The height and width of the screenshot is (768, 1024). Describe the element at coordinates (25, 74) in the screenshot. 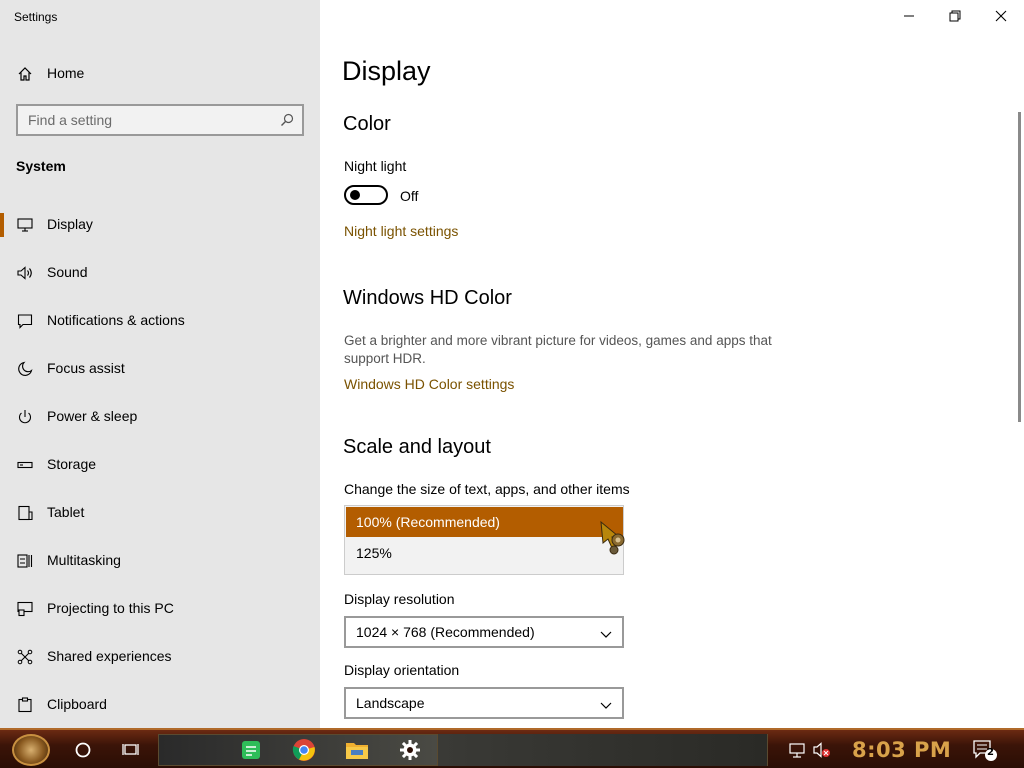

I see `home-icon` at that location.